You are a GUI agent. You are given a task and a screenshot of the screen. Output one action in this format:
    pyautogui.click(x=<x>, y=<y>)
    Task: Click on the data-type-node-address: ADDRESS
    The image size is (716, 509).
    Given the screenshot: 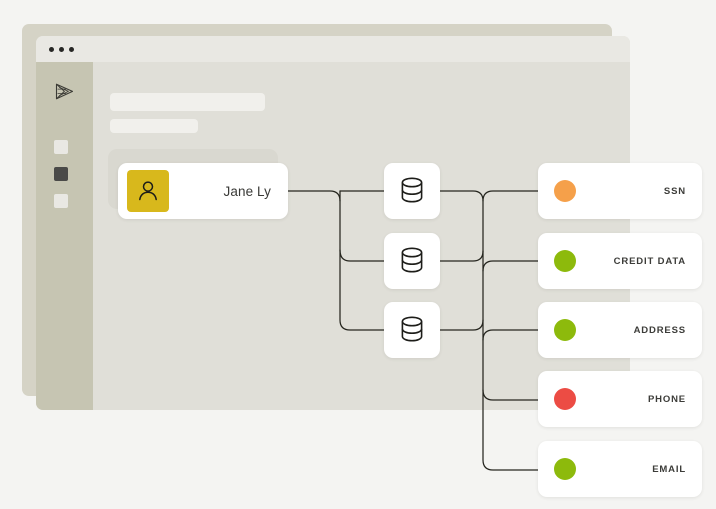 What is the action you would take?
    pyautogui.click(x=620, y=330)
    